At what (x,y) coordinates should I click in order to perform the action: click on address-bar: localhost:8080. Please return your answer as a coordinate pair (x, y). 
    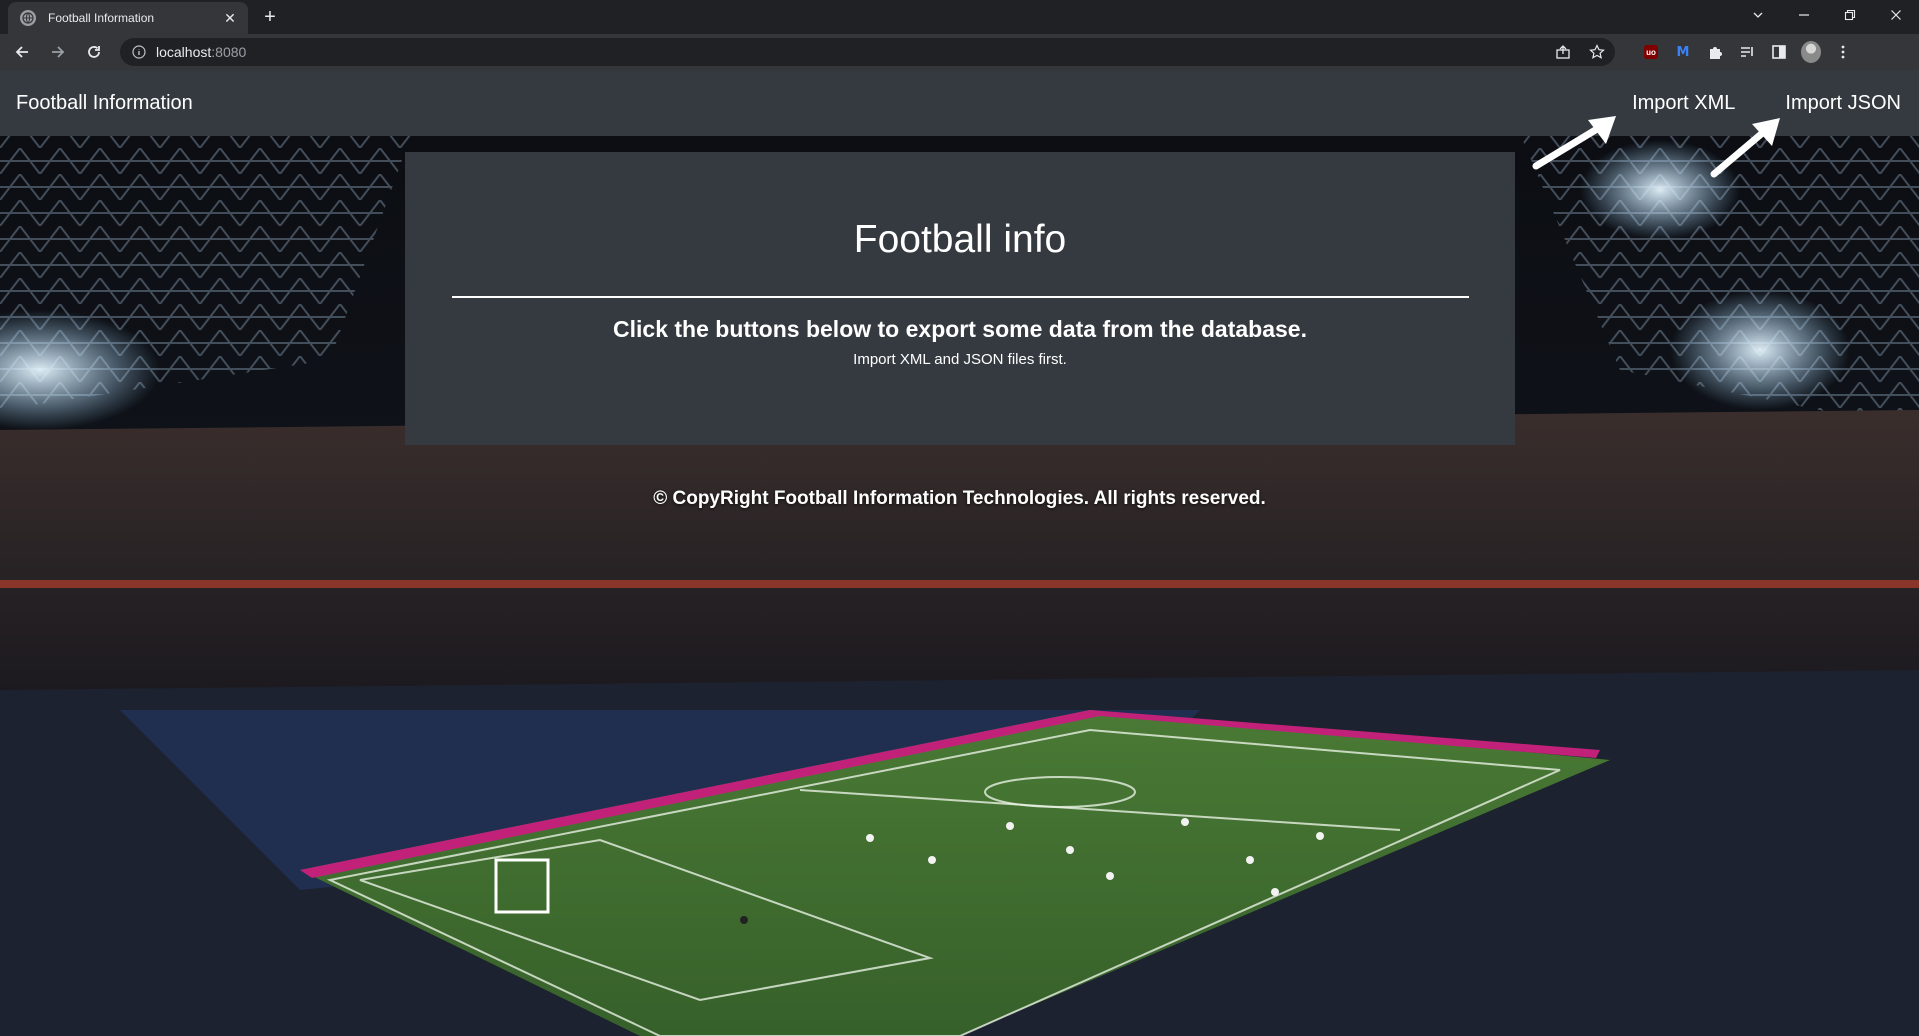
    Looking at the image, I should click on (867, 52).